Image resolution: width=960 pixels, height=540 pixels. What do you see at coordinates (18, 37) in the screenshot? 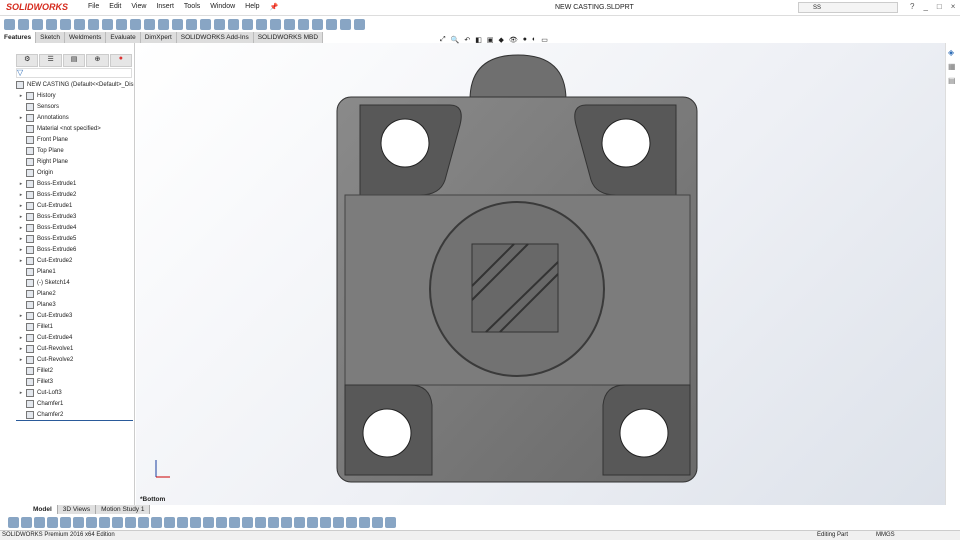
I see `tab-features: Features` at bounding box center [18, 37].